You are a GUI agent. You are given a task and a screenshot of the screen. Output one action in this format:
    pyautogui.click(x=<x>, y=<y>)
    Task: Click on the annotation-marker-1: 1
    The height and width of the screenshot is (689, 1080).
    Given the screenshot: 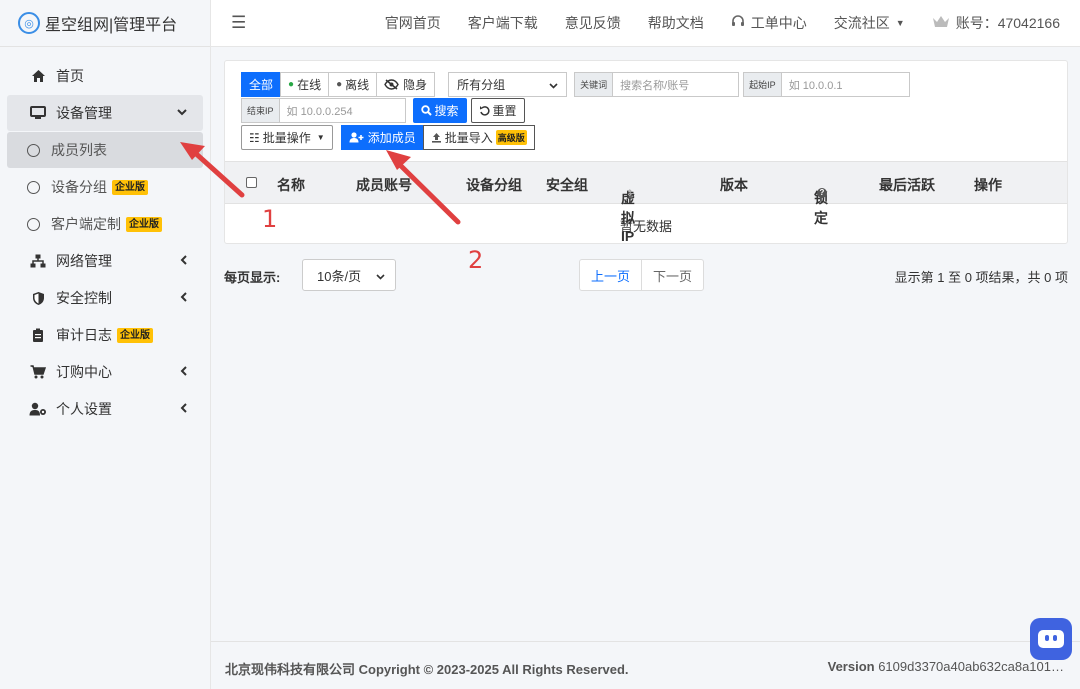 What is the action you would take?
    pyautogui.click(x=270, y=219)
    